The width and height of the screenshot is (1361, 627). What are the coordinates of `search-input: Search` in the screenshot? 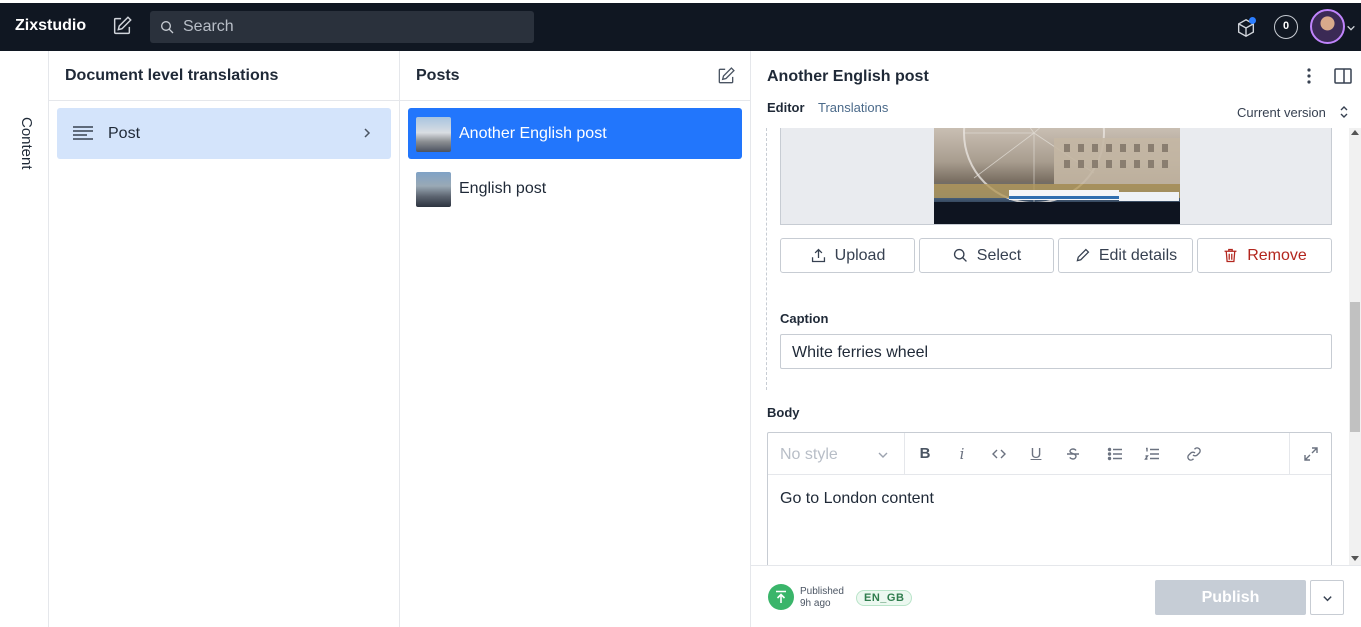 It's located at (342, 27).